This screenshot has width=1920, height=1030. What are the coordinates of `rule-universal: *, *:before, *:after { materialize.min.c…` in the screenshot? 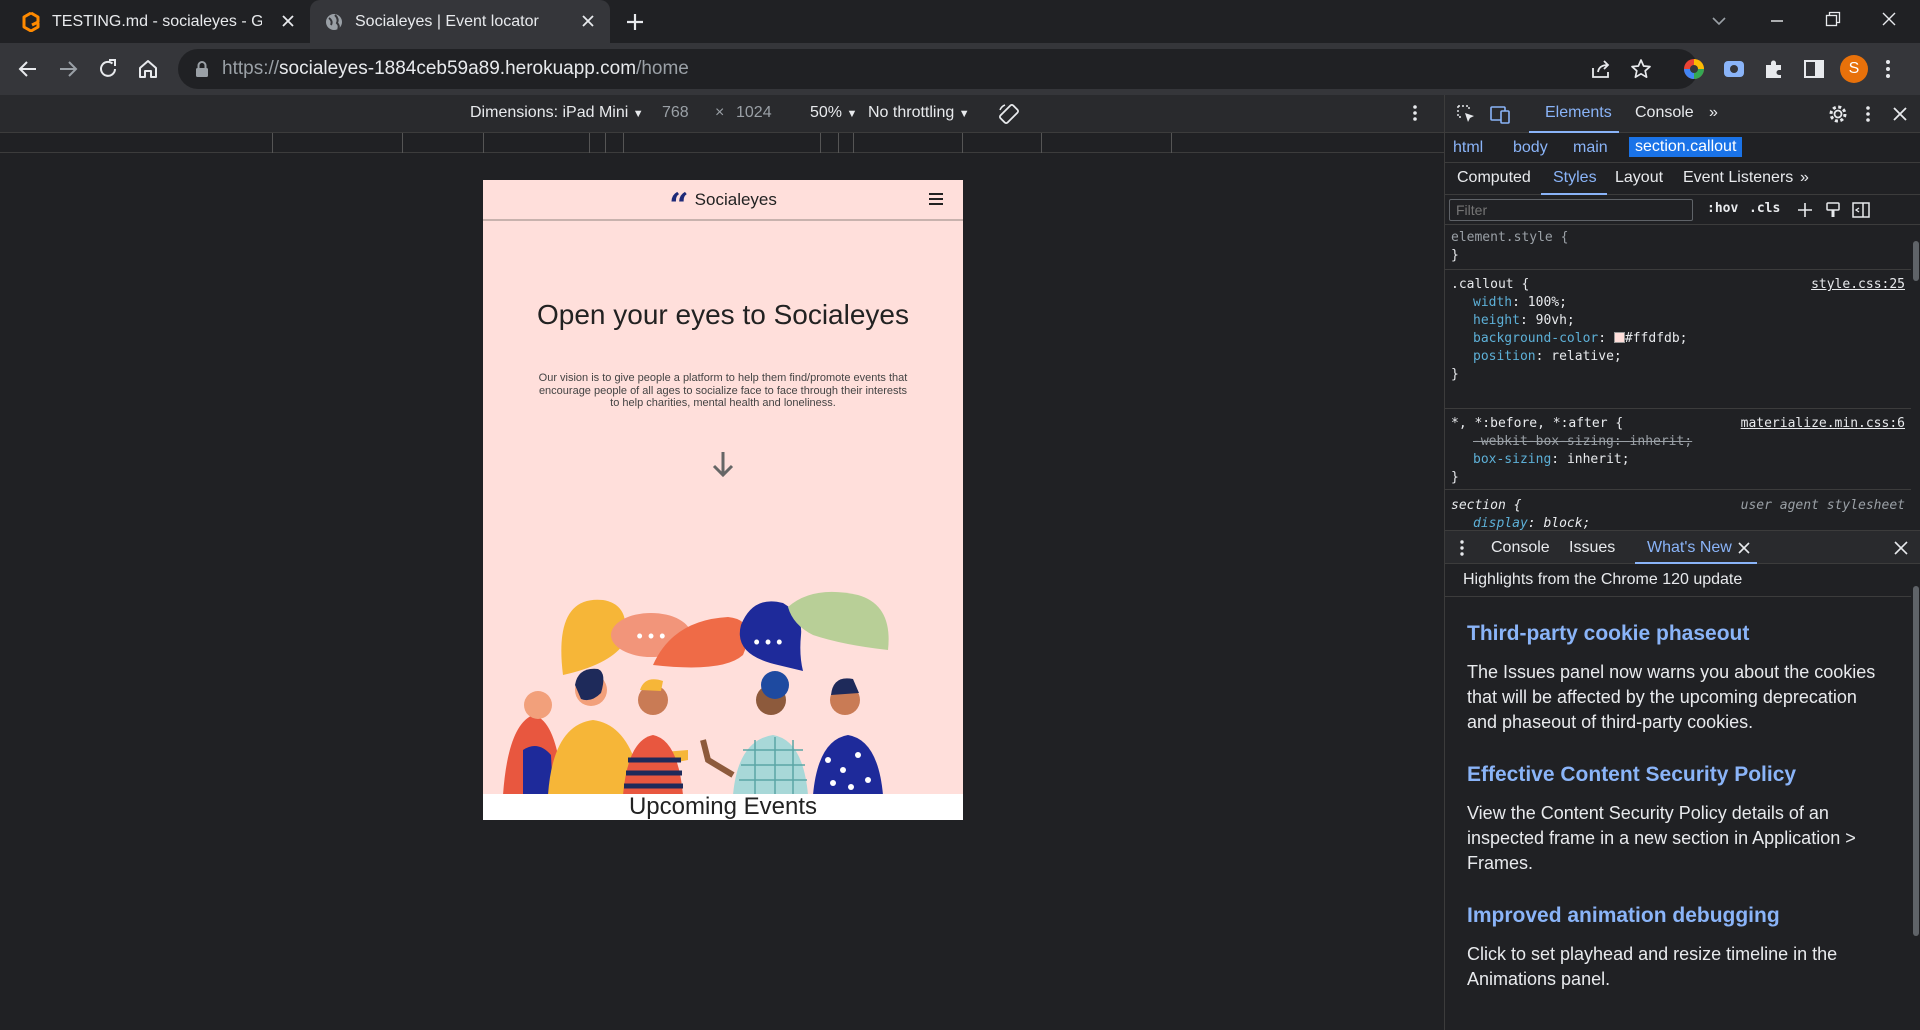 It's located at (1678, 451).